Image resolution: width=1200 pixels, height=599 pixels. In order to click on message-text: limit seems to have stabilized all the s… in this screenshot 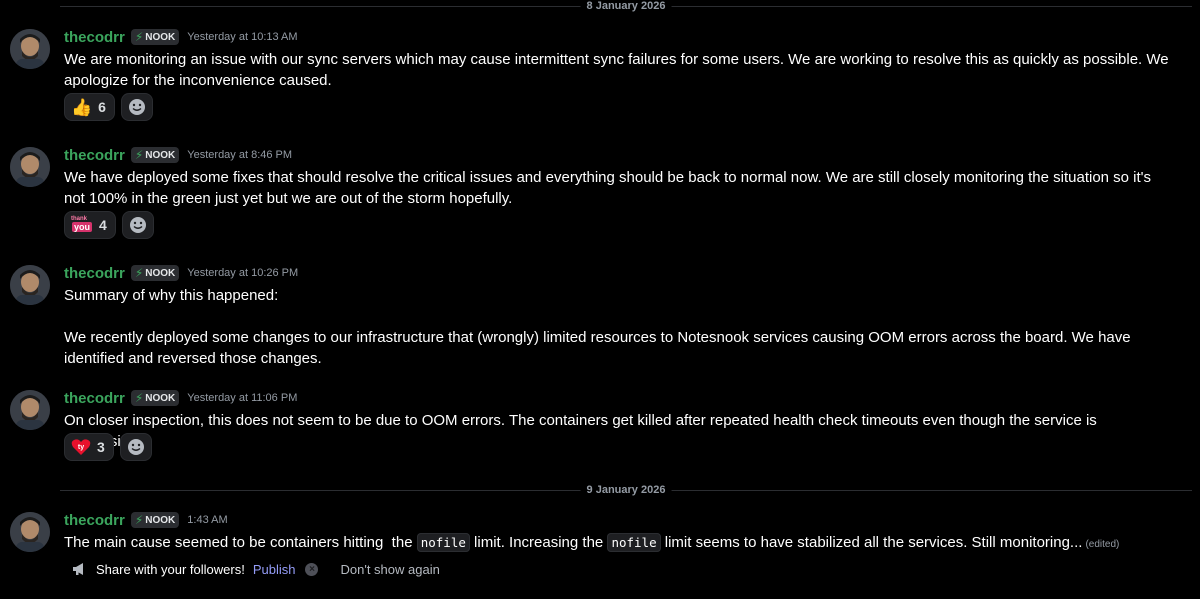, I will do `click(871, 542)`.